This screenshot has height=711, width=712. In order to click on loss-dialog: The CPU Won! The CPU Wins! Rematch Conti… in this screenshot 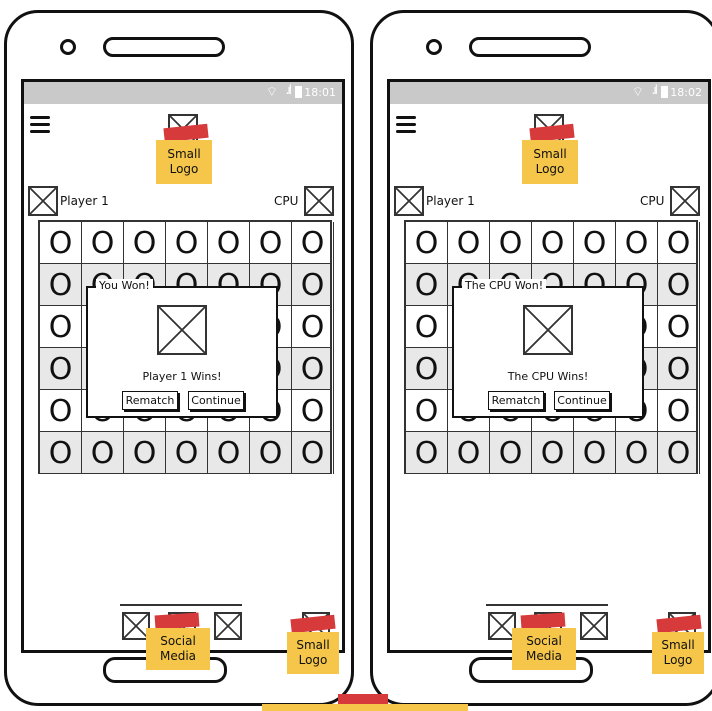, I will do `click(548, 348)`.